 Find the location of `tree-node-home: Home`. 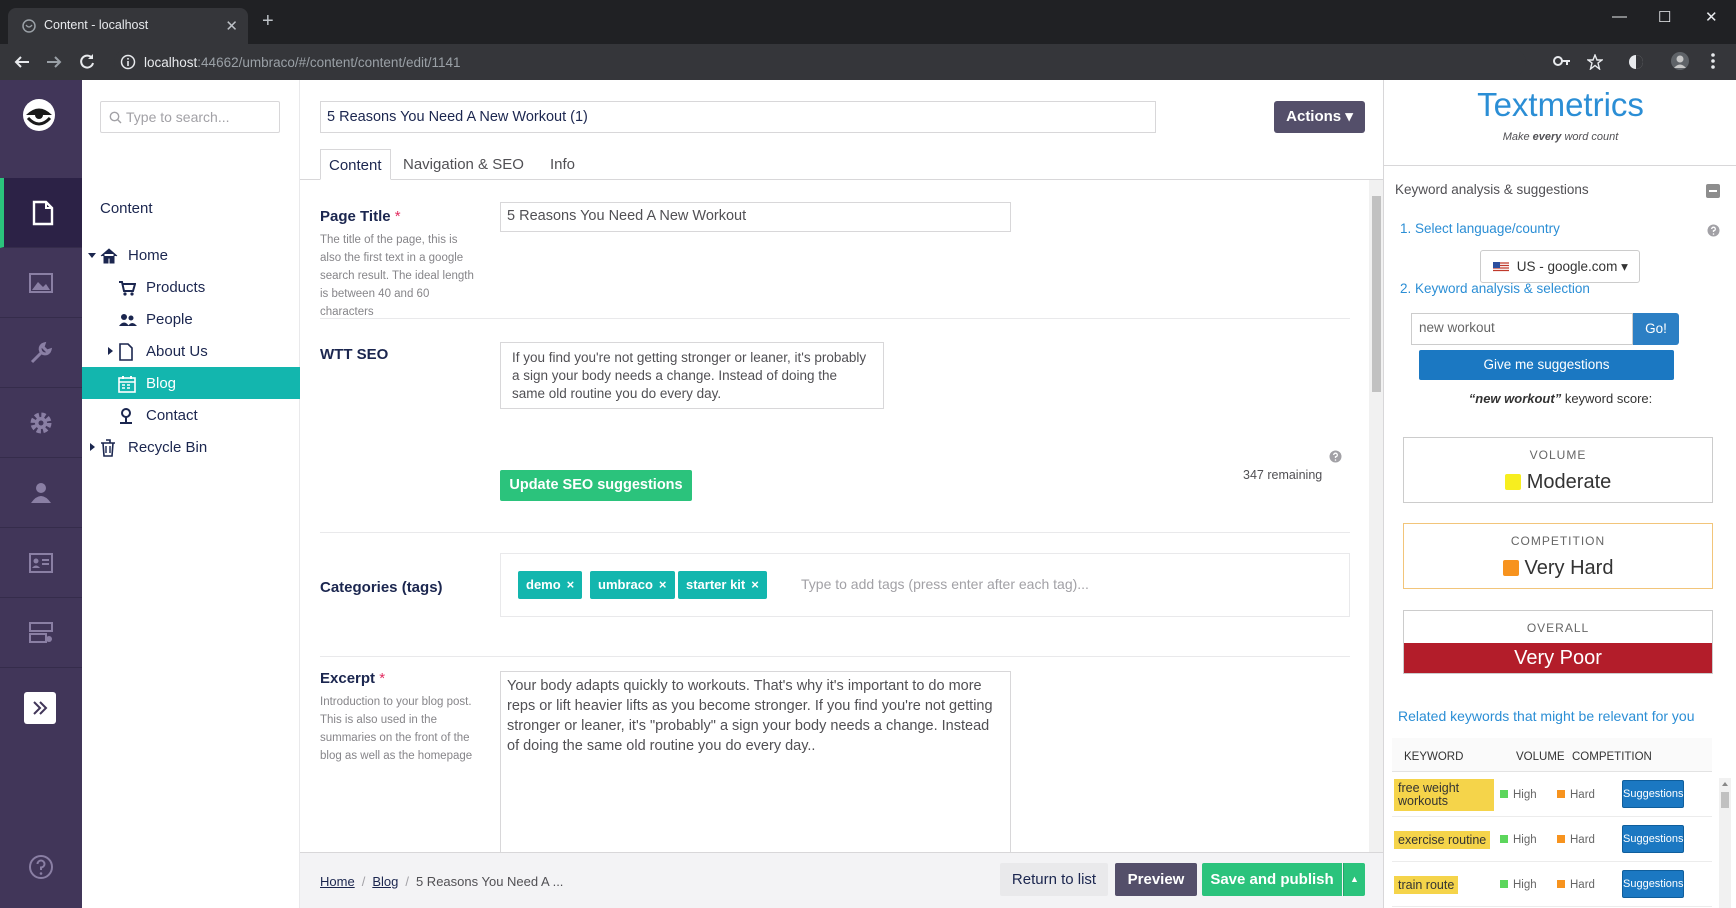

tree-node-home: Home is located at coordinates (191, 255).